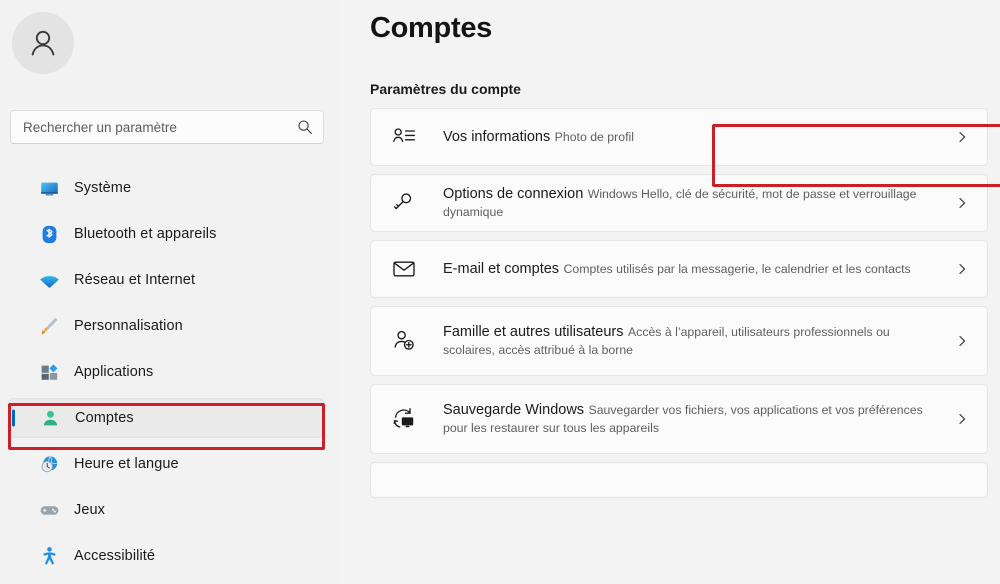 This screenshot has width=1000, height=584. I want to click on clock-globe-icon, so click(49, 464).